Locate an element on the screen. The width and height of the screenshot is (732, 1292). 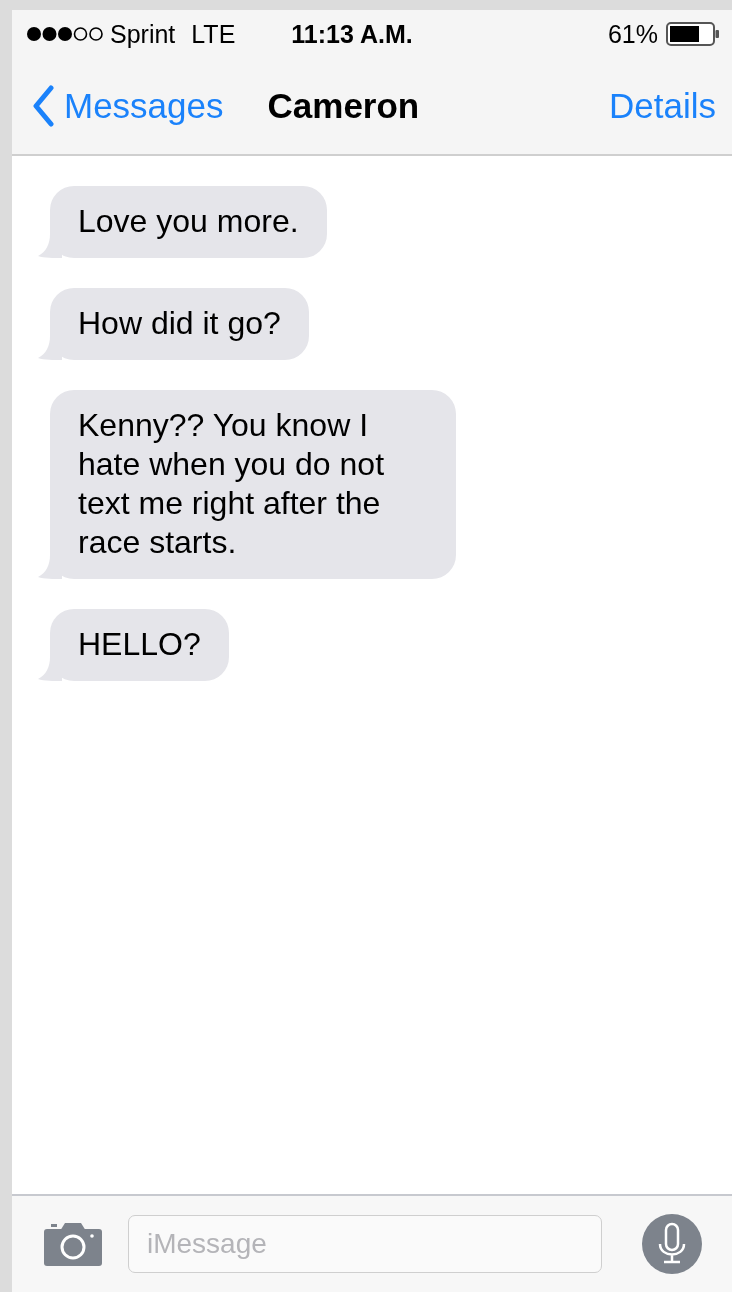
camera-icon is located at coordinates (73, 1244).